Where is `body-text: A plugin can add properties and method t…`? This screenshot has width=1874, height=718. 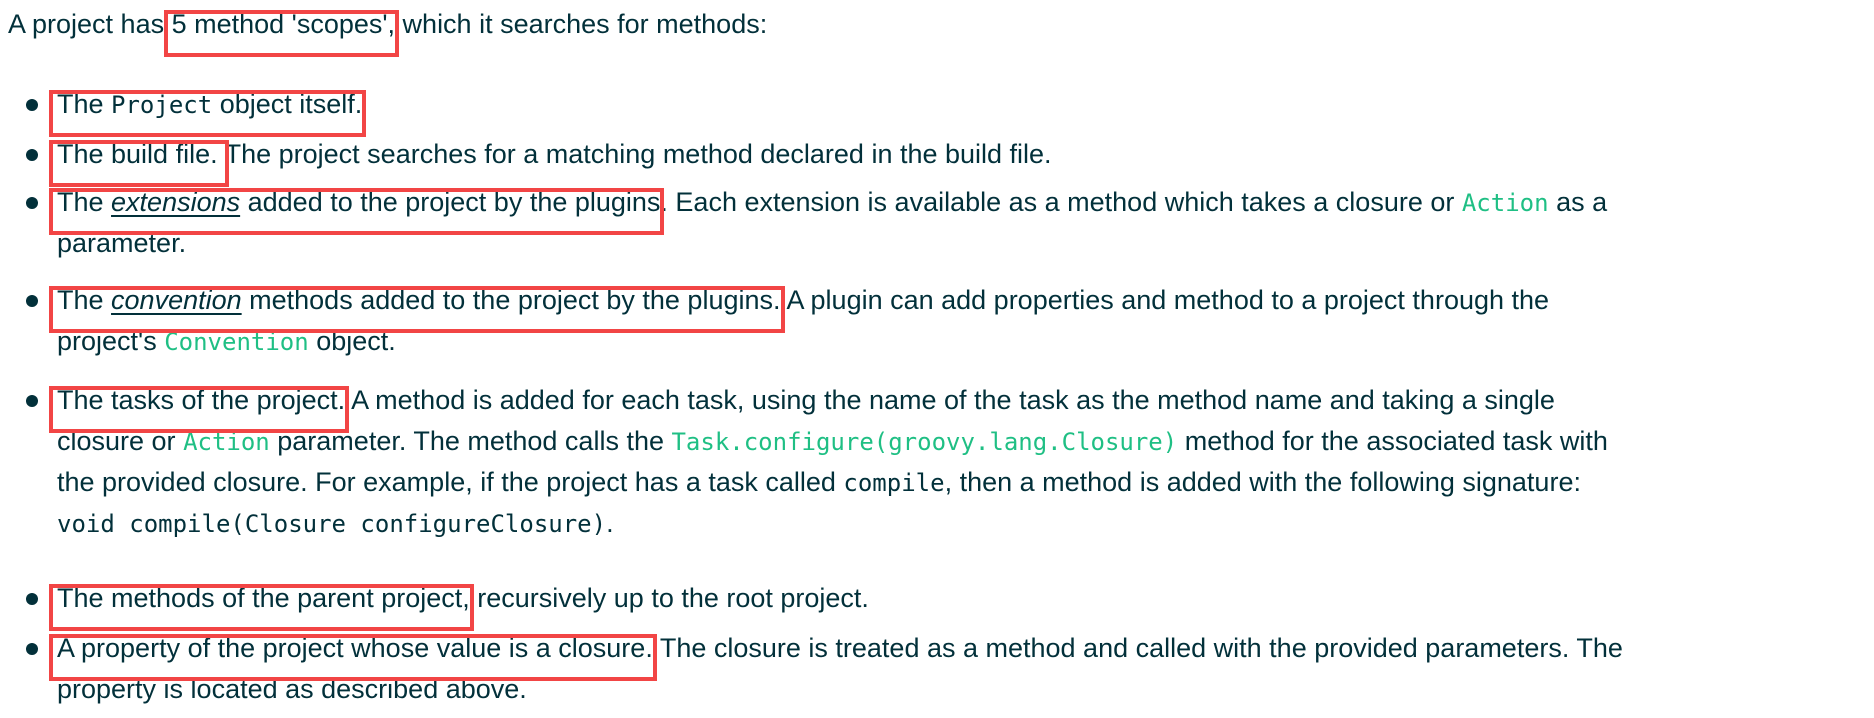 body-text: A plugin can add properties and method t… is located at coordinates (1165, 300).